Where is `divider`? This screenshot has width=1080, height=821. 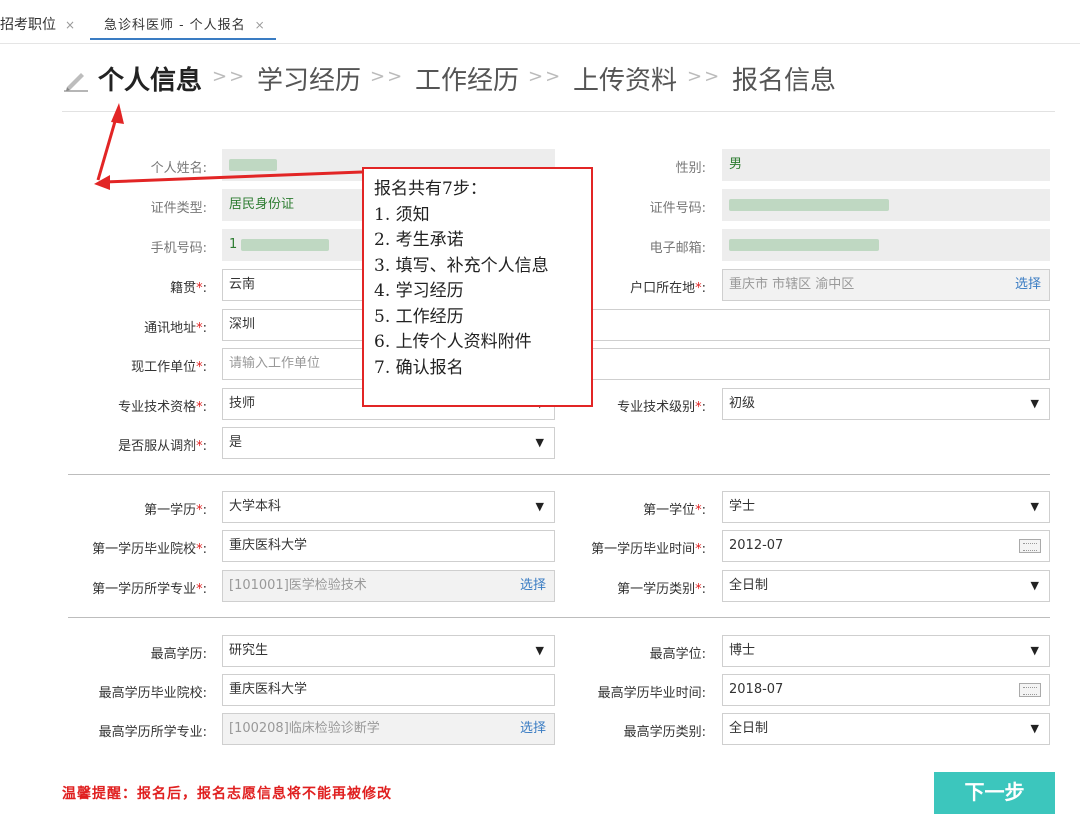 divider is located at coordinates (559, 474).